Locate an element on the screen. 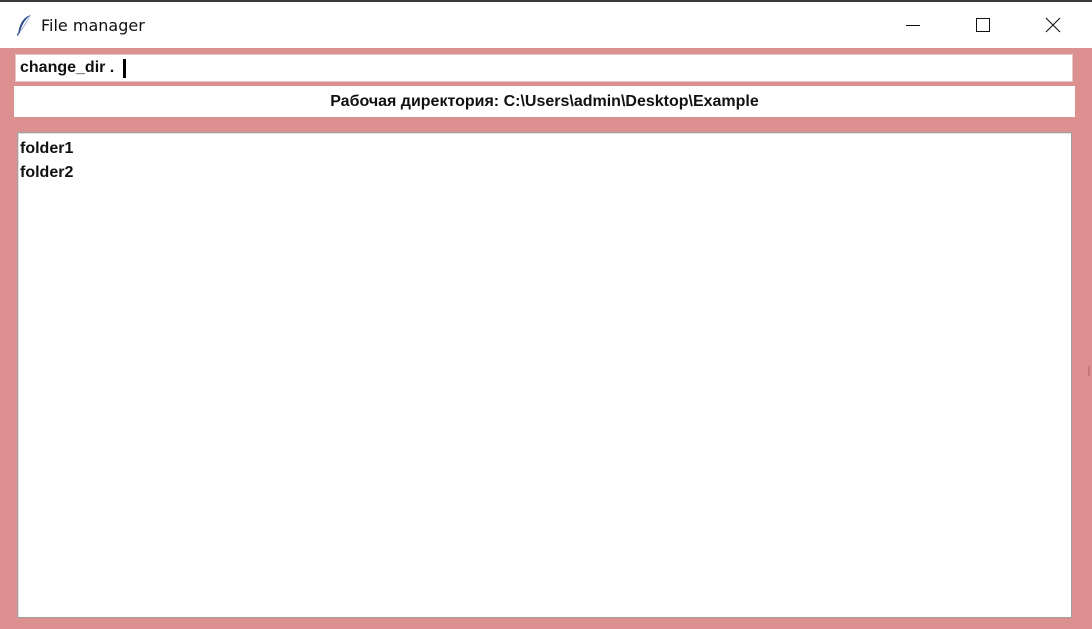  window-title: File manager is located at coordinates (93, 25).